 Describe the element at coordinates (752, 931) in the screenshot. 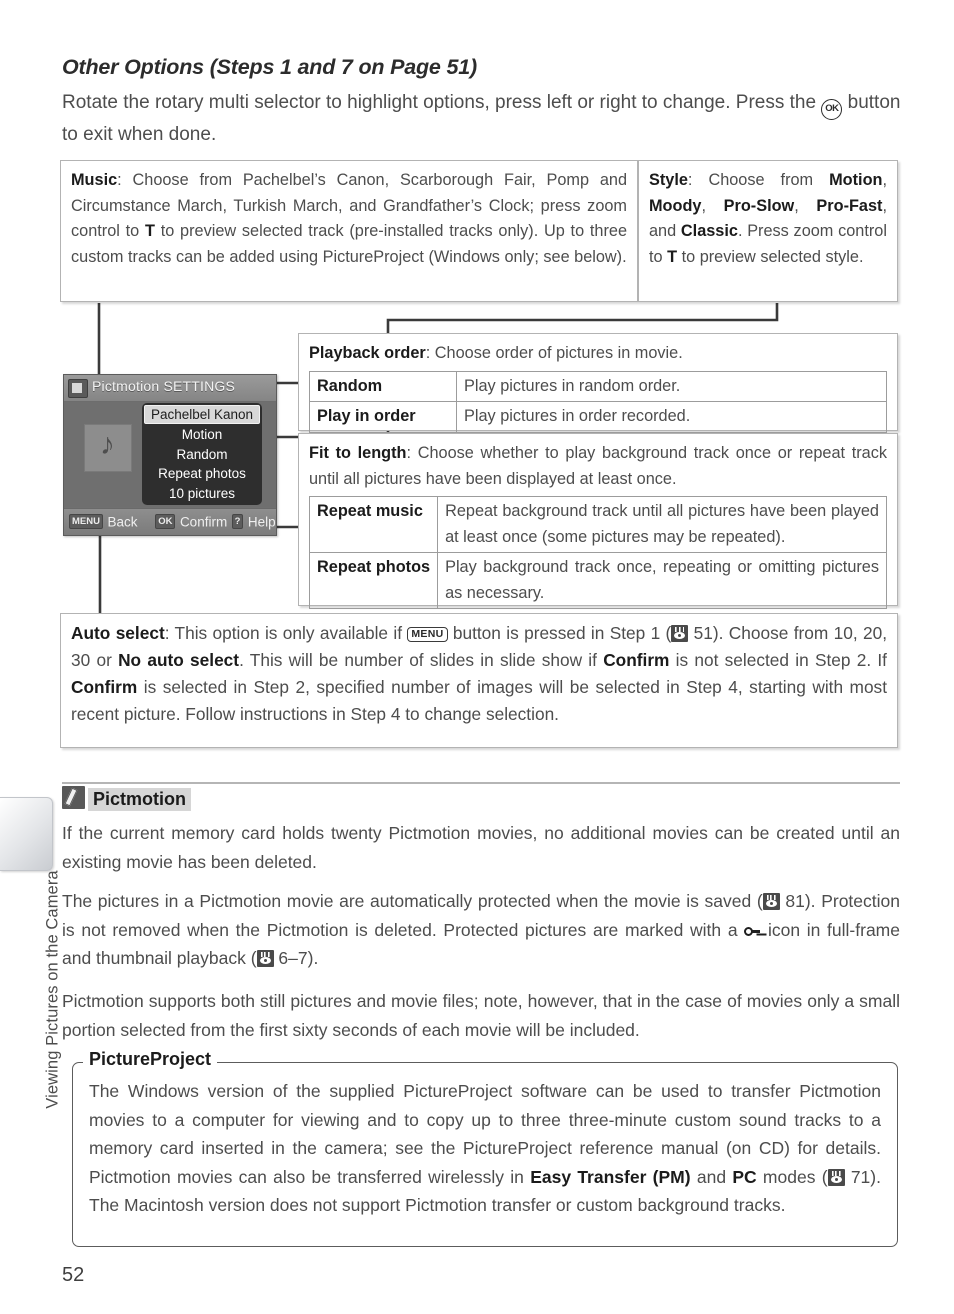

I see `protect-key-icon` at that location.